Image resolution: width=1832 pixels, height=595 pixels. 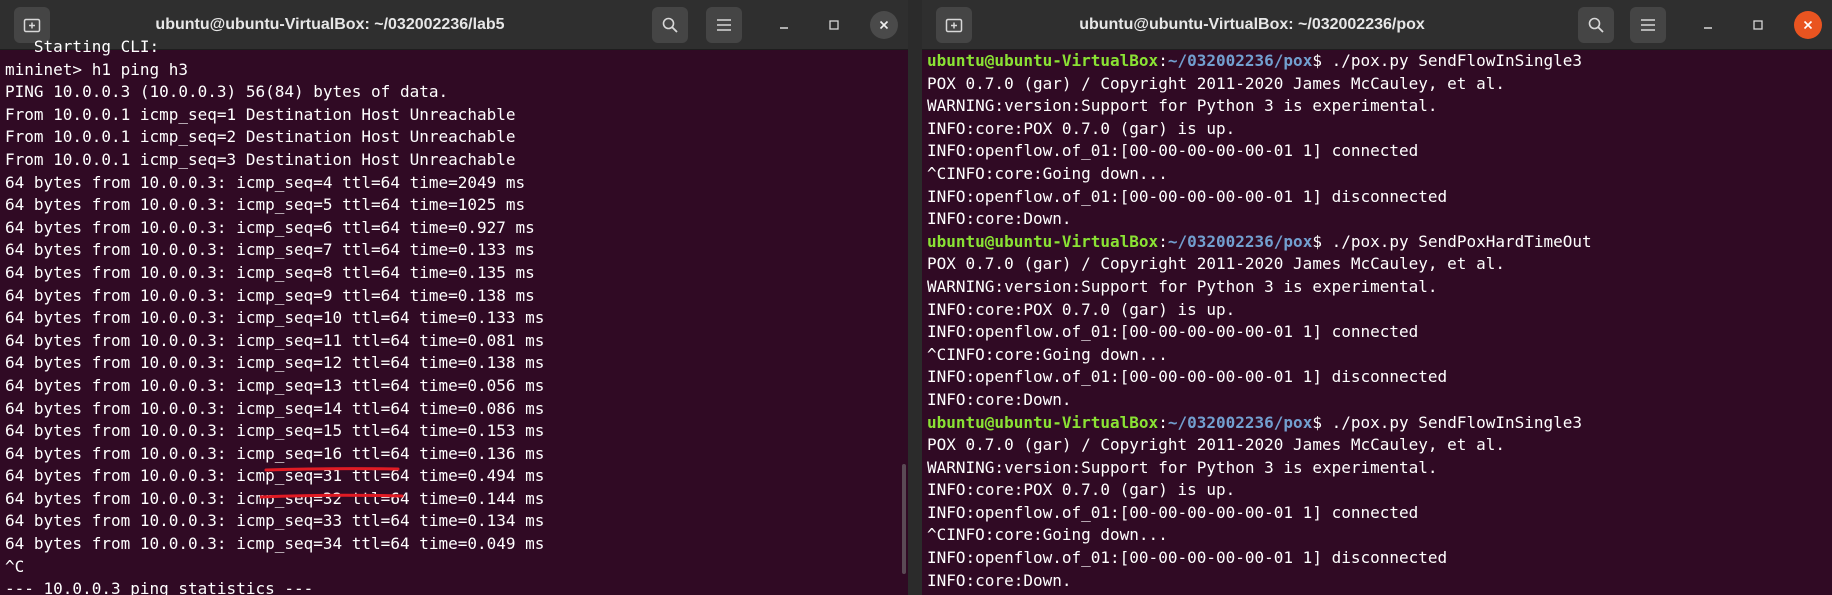 What do you see at coordinates (904, 519) in the screenshot?
I see `scrollbar` at bounding box center [904, 519].